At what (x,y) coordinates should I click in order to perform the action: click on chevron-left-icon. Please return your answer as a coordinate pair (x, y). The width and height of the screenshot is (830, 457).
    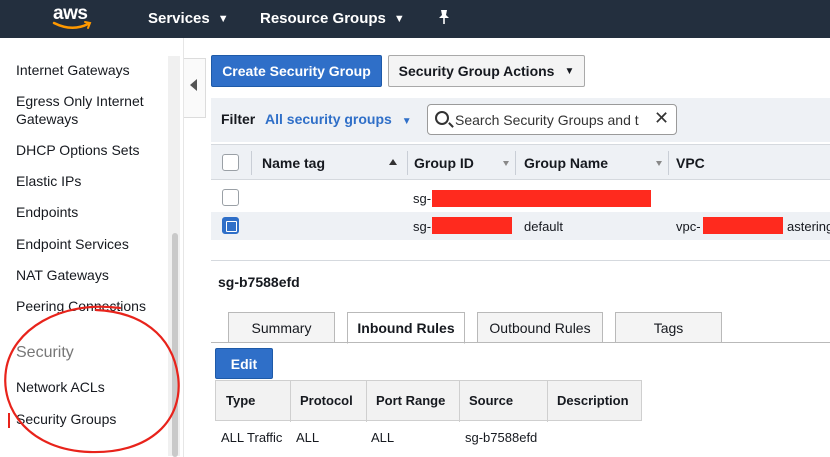
    Looking at the image, I should click on (193, 85).